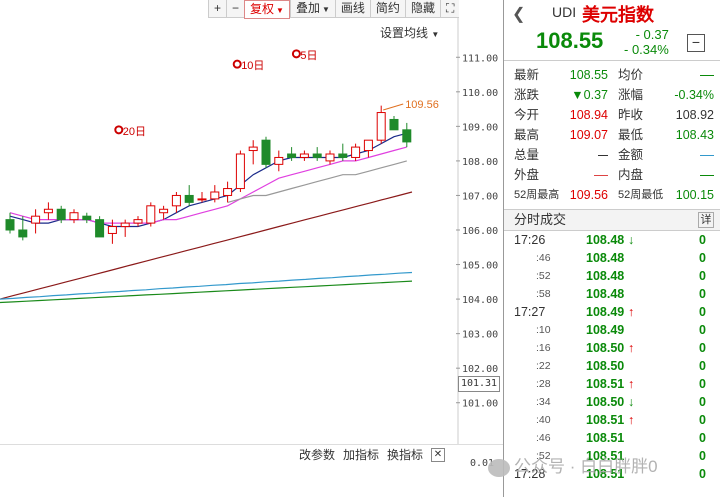  I want to click on stat-label: 总量, so click(527, 155).